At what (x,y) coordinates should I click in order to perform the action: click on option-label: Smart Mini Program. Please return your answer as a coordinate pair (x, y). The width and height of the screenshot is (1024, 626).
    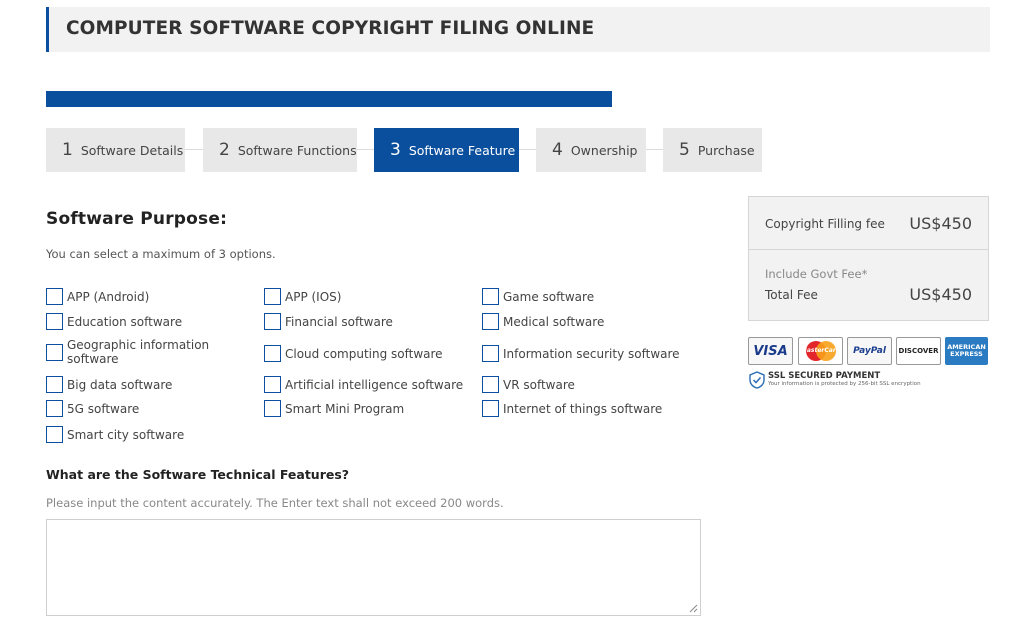
    Looking at the image, I should click on (345, 408).